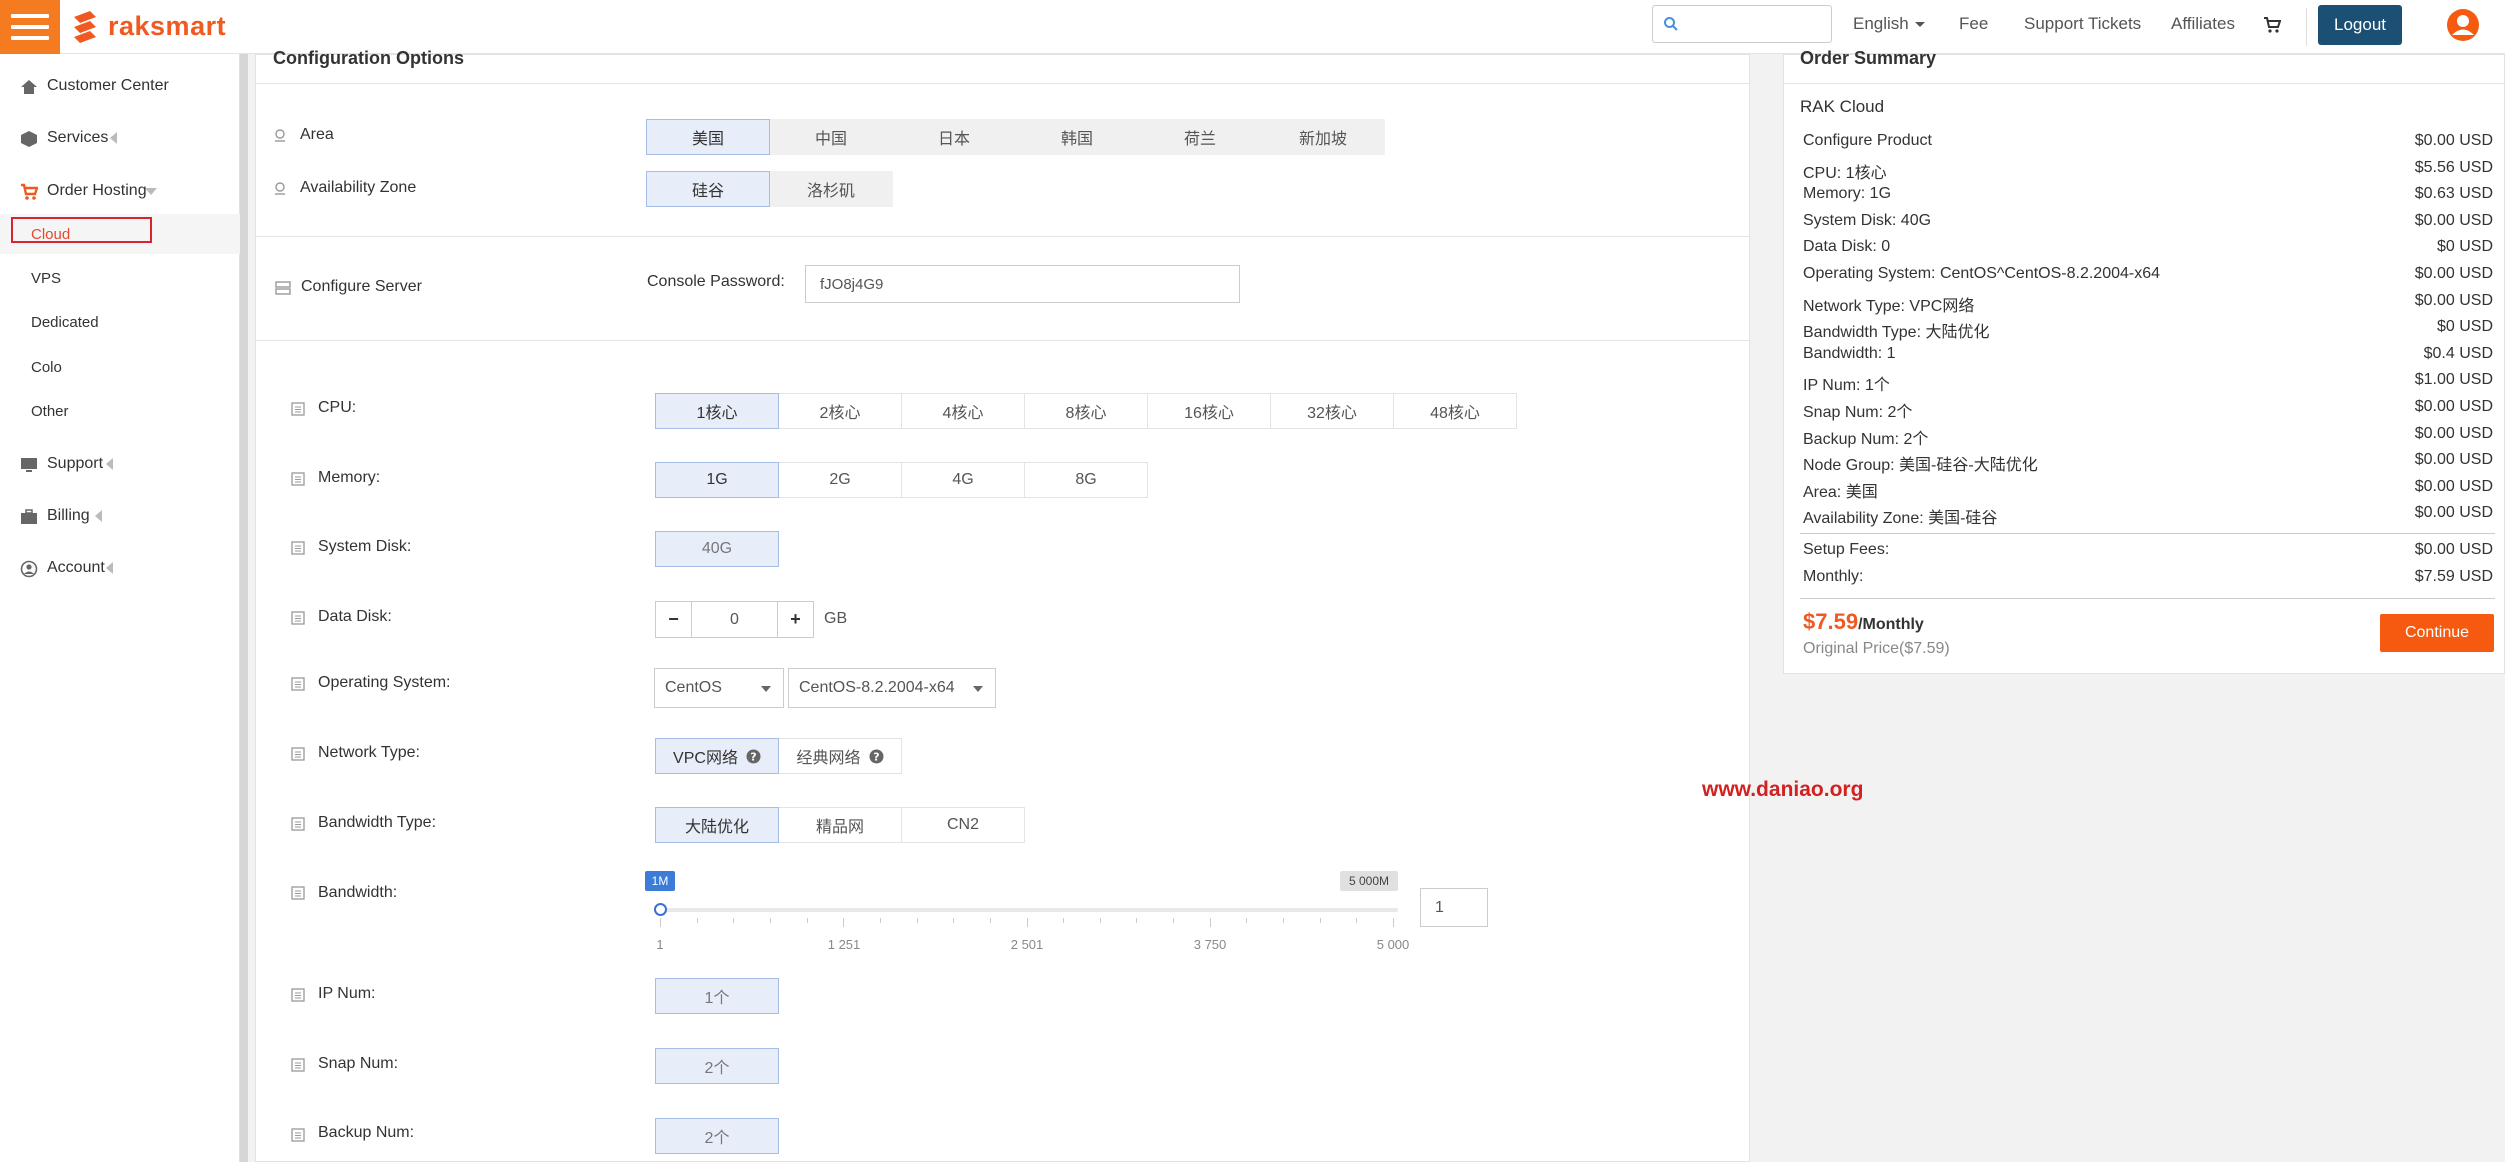  I want to click on area-option-cn: 中国, so click(831, 137).